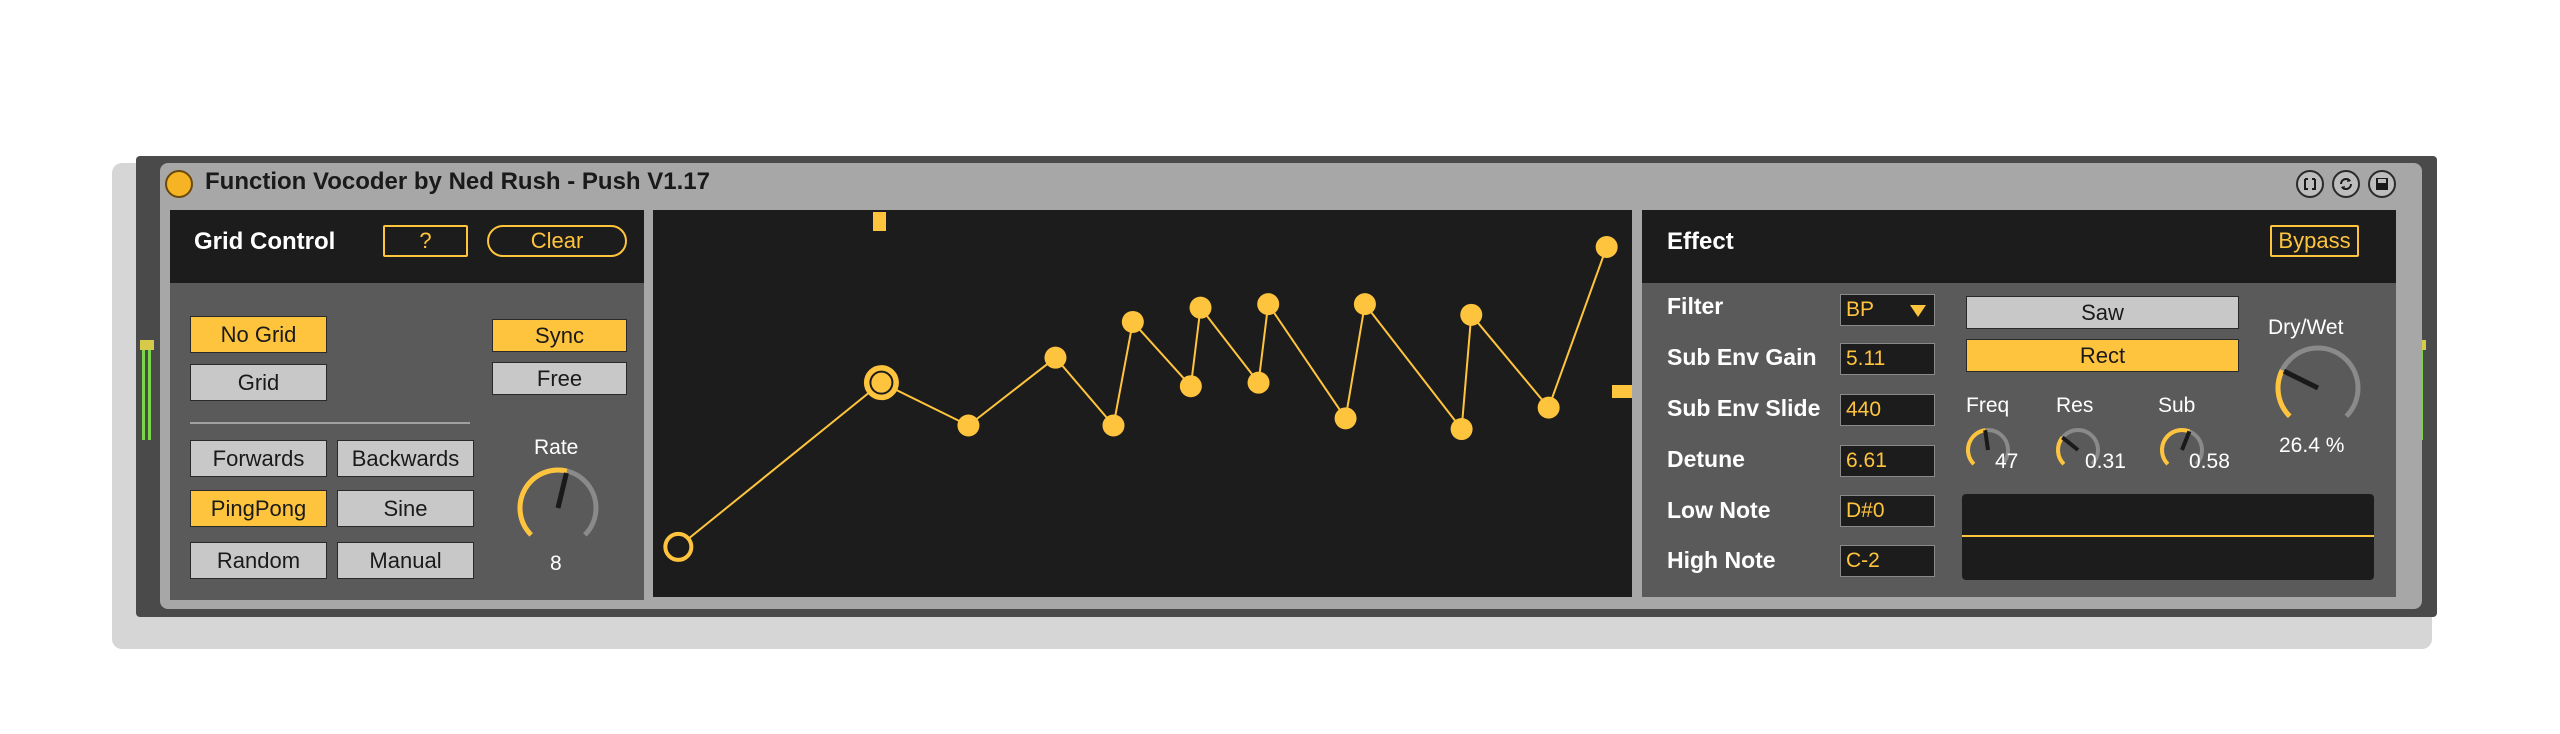 The height and width of the screenshot is (734, 2560). Describe the element at coordinates (2314, 241) in the screenshot. I see `bypass-button: Bypass` at that location.